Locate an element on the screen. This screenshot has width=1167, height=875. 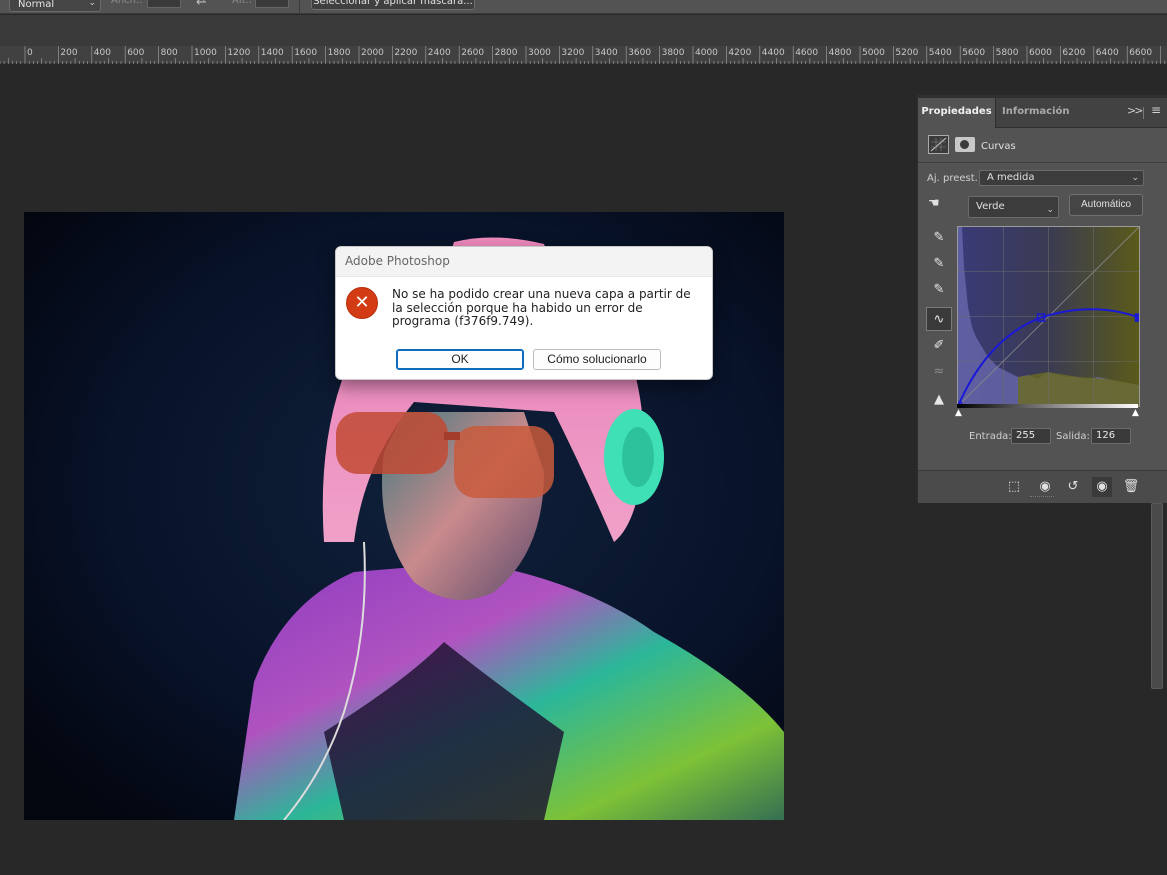
dialog-title: Adobe Photoshop is located at coordinates (524, 262).